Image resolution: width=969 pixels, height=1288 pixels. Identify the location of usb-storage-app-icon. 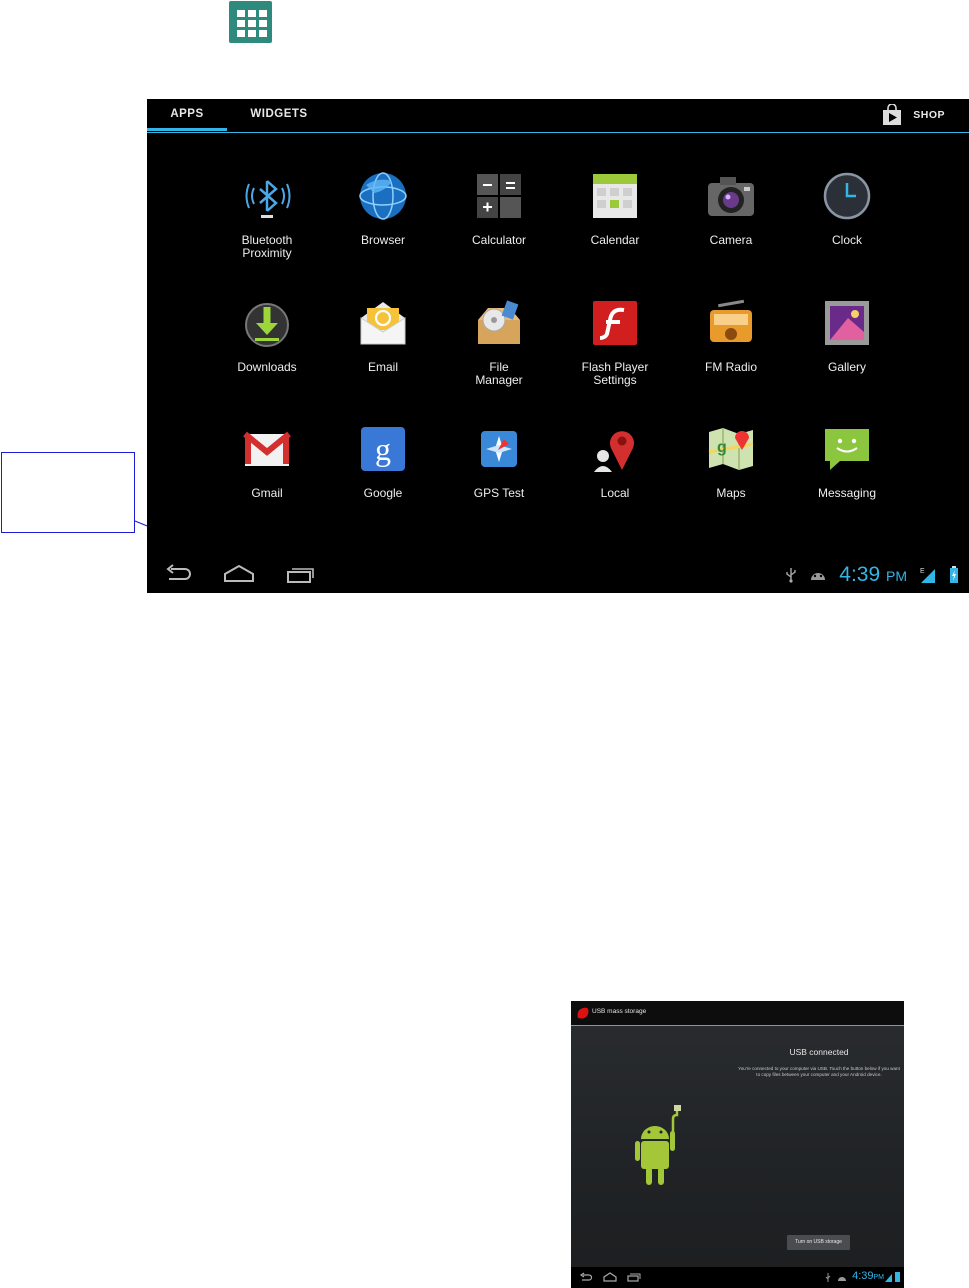
(583, 1013).